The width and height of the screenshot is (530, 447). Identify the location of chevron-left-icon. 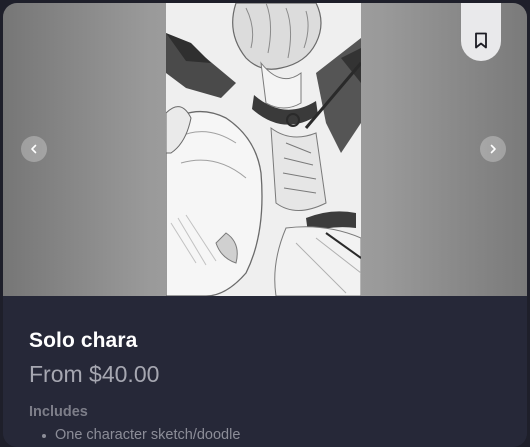
(34, 149).